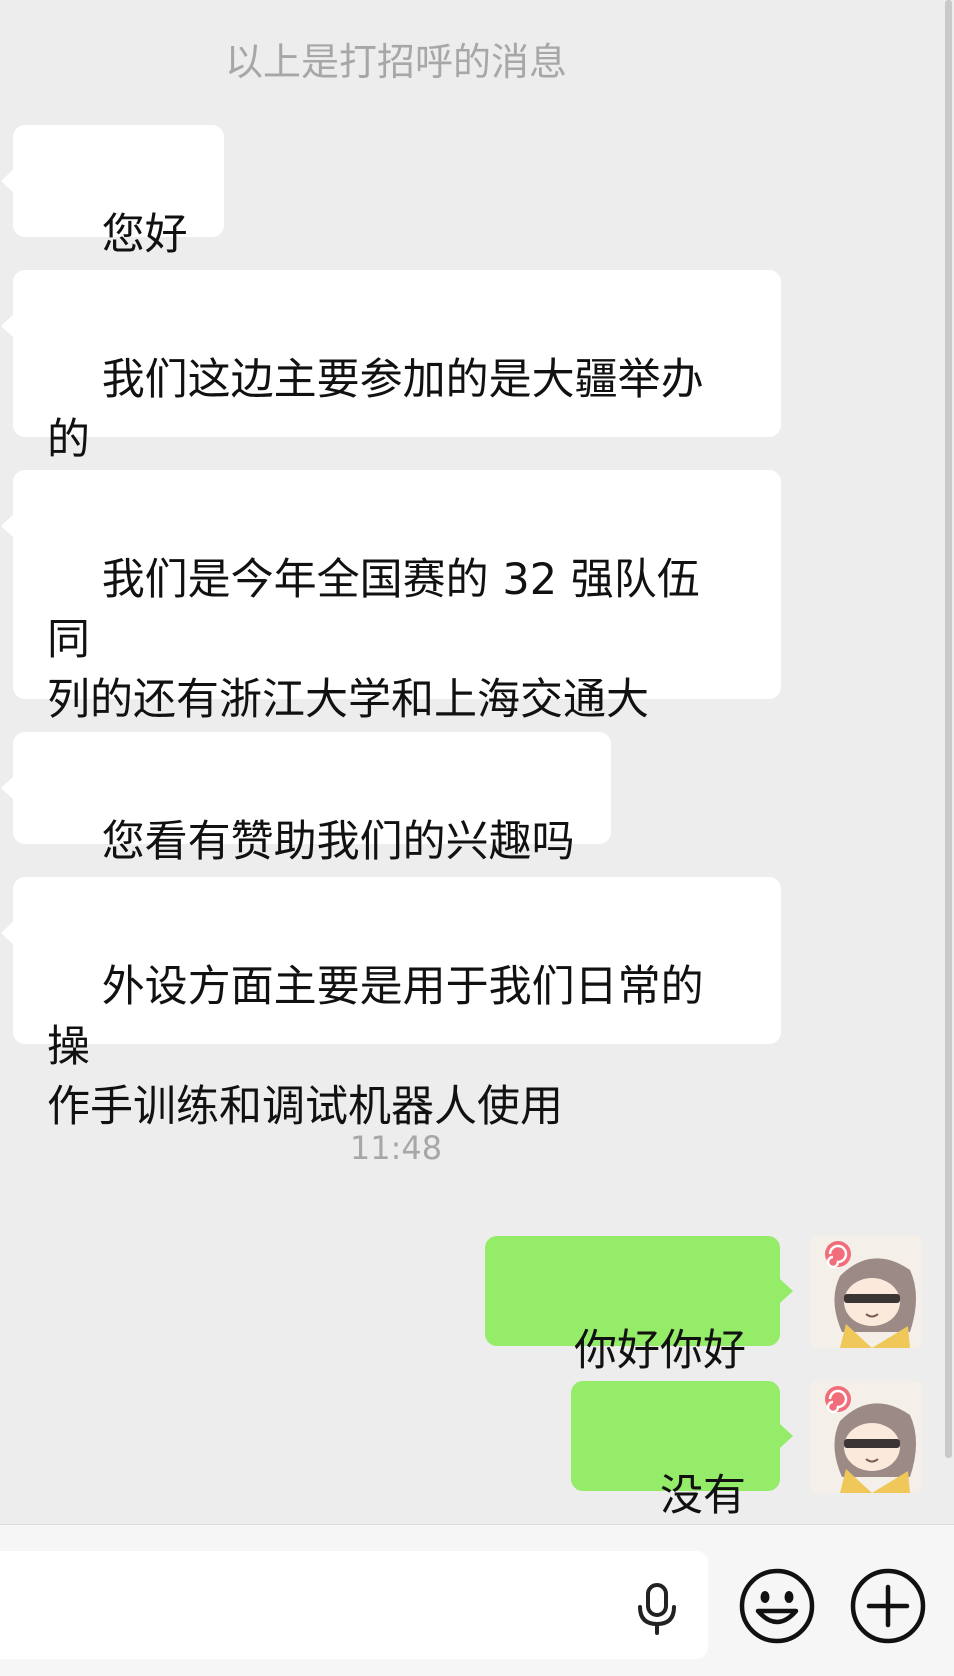  I want to click on message-text: 您看有赞助我们的兴趣吗, so click(338, 842).